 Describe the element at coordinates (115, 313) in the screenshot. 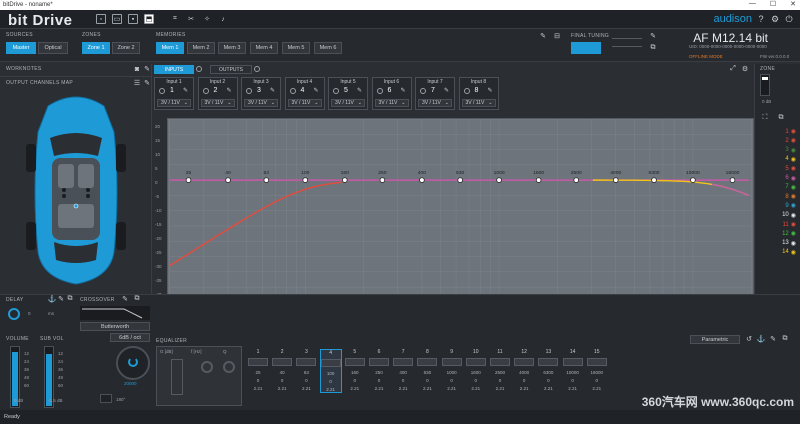

I see `crossover-shape` at that location.